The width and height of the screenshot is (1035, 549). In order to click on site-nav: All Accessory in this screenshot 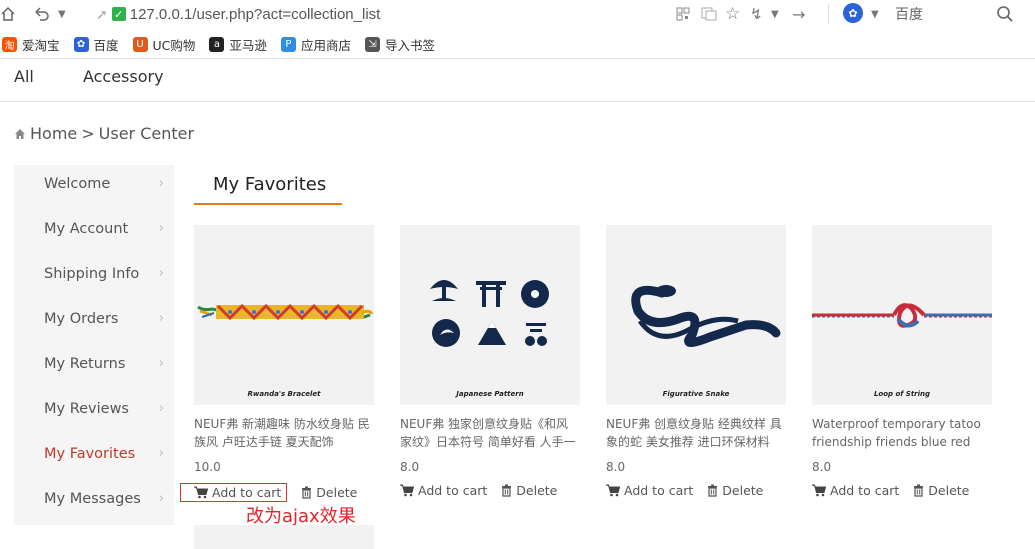, I will do `click(111, 76)`.